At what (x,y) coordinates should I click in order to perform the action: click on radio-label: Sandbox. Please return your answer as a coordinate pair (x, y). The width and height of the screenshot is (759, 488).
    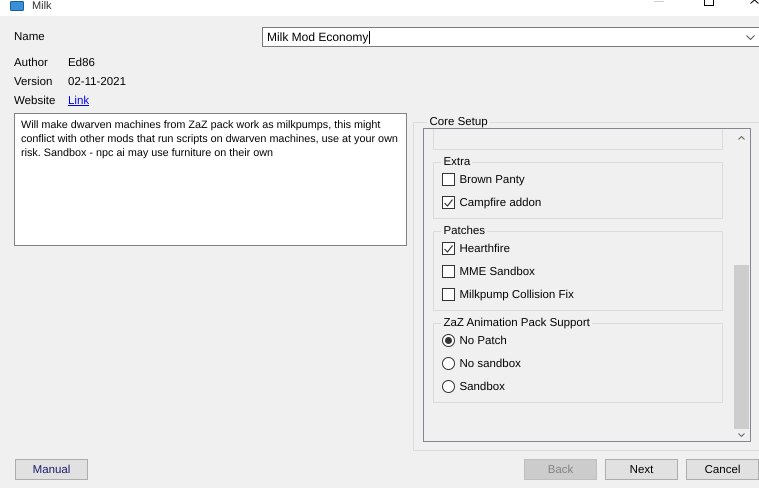
    Looking at the image, I should click on (482, 386).